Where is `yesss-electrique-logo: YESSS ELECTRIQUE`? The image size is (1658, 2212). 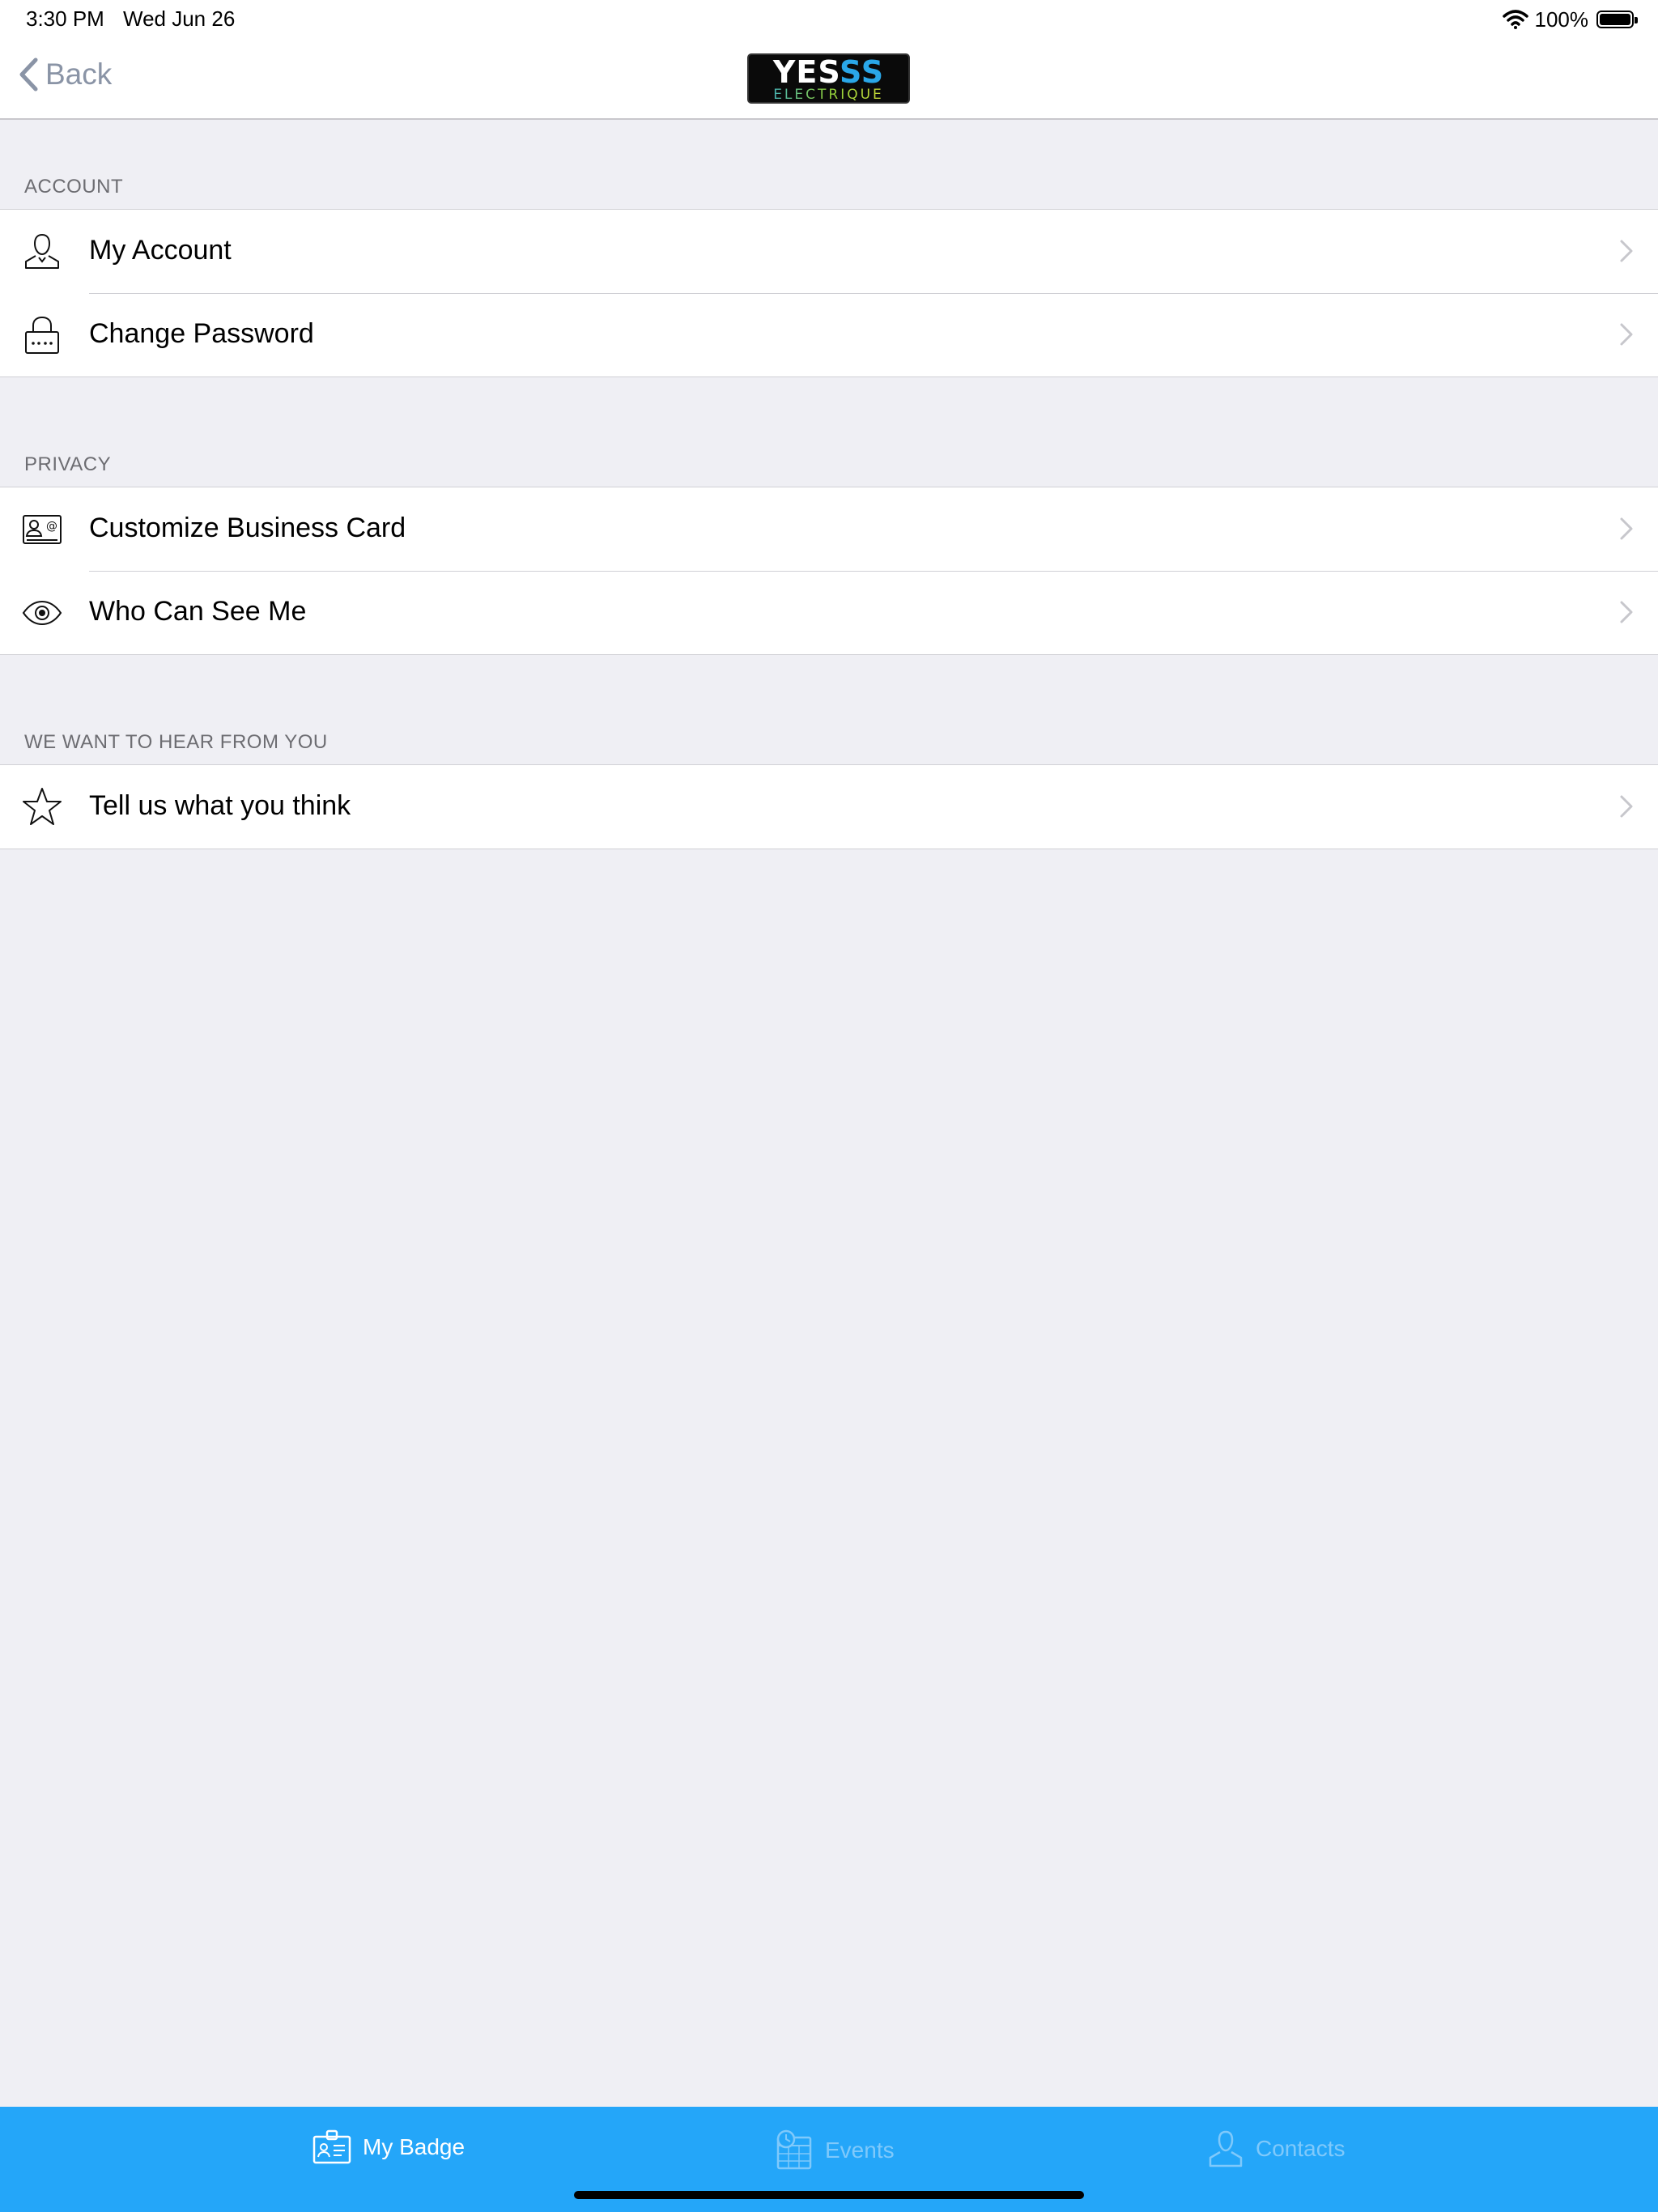
yesss-electrique-logo: YESSS ELECTRIQUE is located at coordinates (828, 78).